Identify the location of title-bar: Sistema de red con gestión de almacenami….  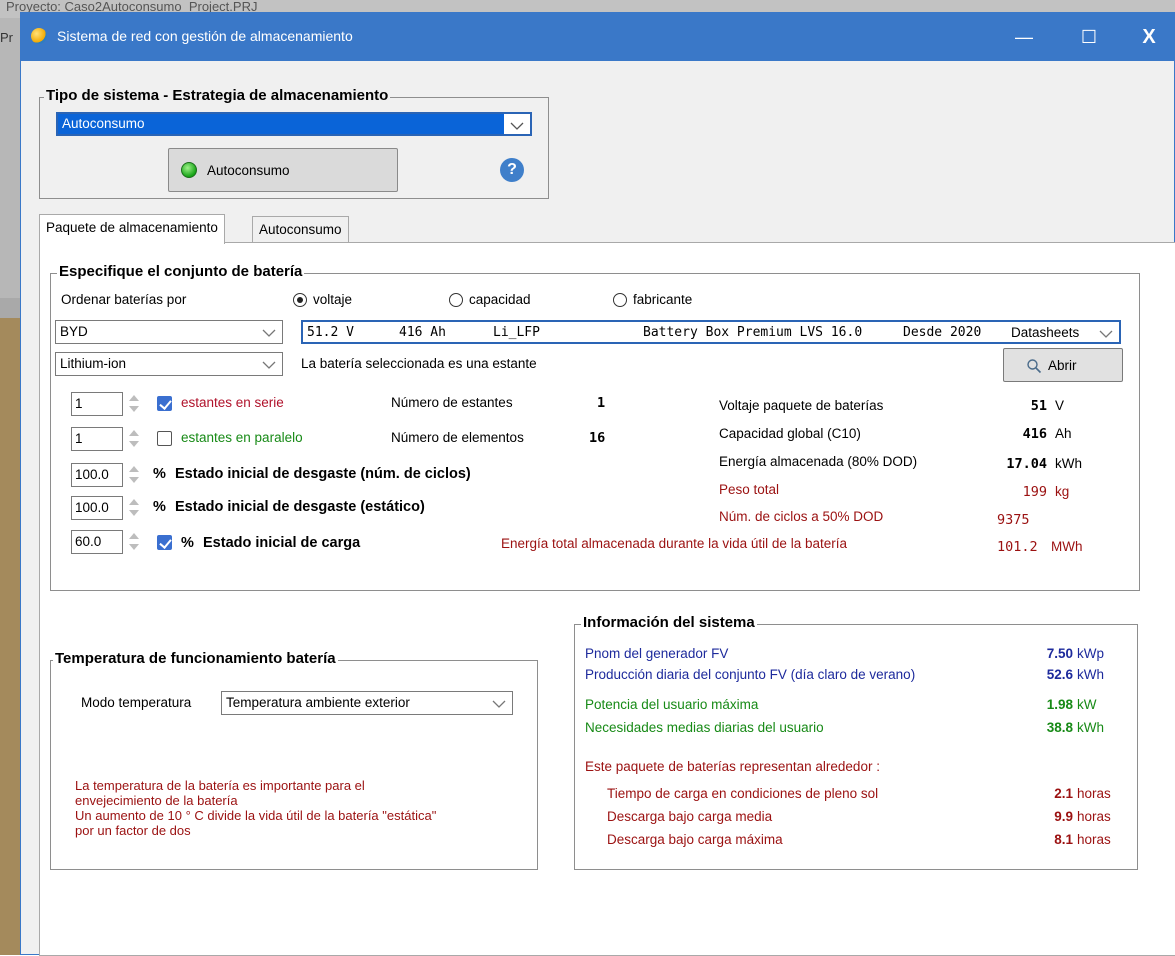
(598, 37).